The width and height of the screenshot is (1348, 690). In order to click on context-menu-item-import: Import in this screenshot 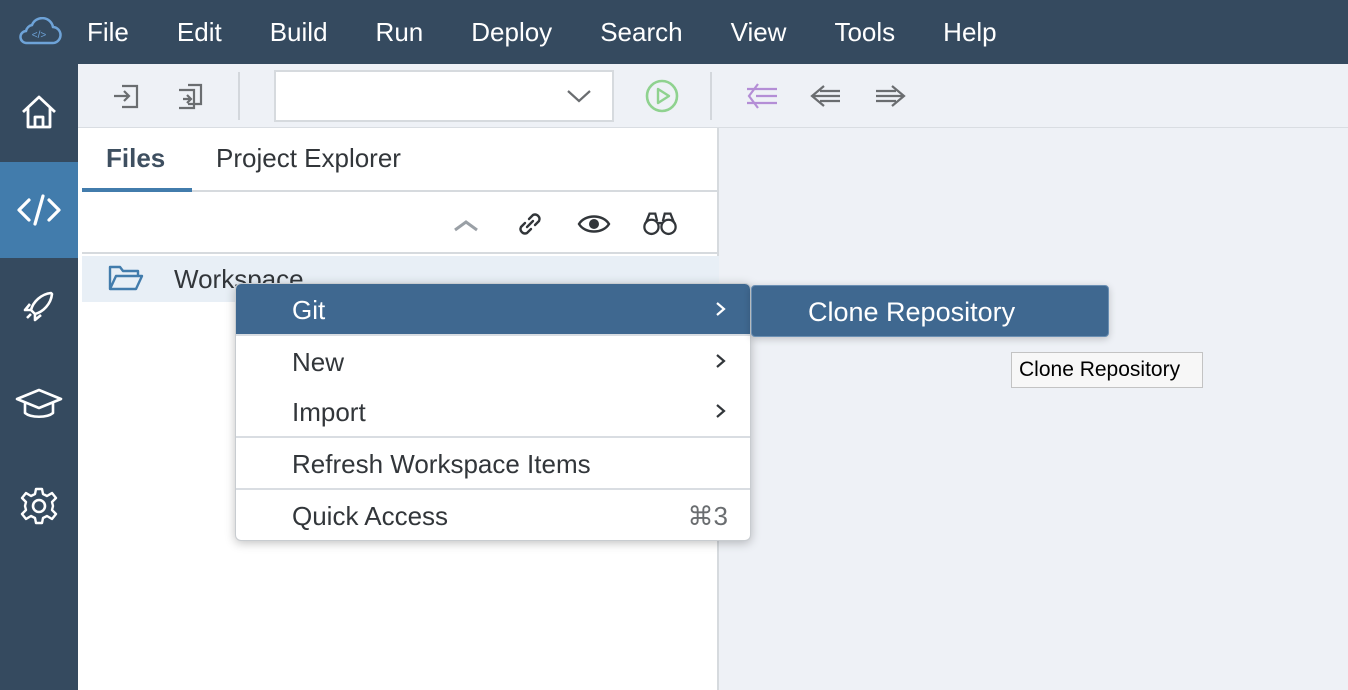, I will do `click(493, 411)`.